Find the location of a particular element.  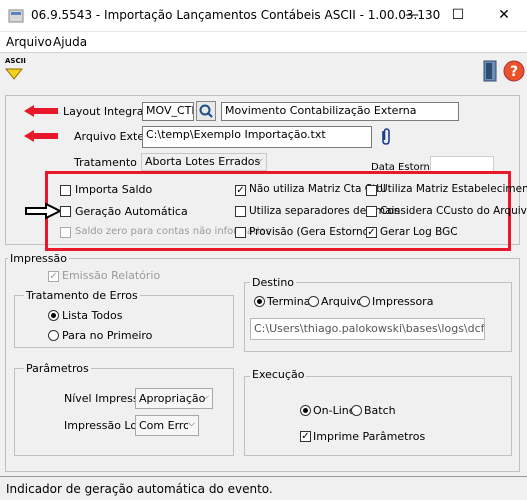

importa-saldo-checkbox is located at coordinates (65, 190).